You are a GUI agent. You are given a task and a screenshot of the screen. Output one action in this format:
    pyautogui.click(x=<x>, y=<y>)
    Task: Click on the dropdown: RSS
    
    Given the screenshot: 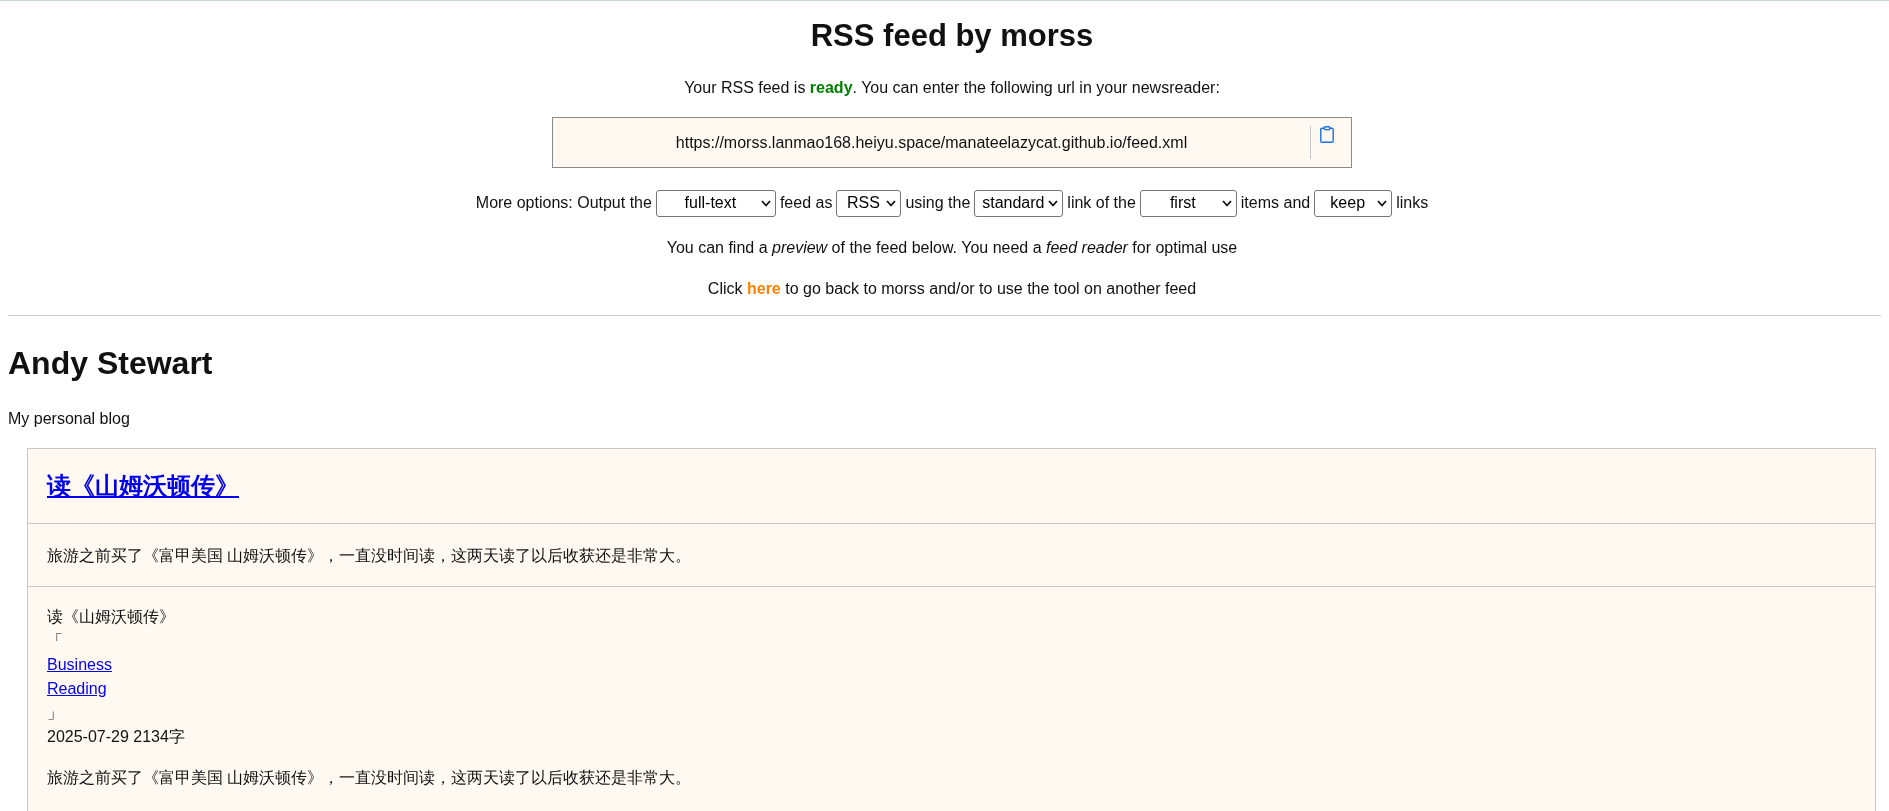 What is the action you would take?
    pyautogui.click(x=869, y=203)
    